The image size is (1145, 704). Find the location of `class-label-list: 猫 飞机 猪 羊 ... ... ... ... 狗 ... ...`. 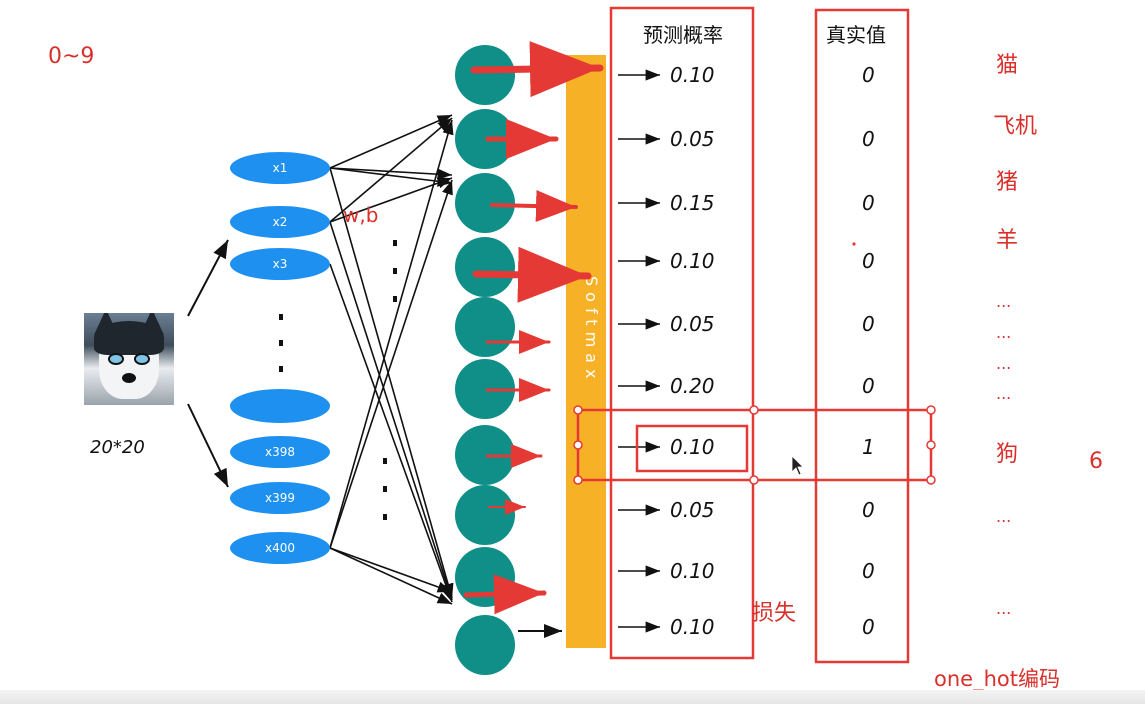

class-label-list: 猫 飞机 猪 羊 ... ... ... ... 狗 ... ... is located at coordinates (1015, 335).